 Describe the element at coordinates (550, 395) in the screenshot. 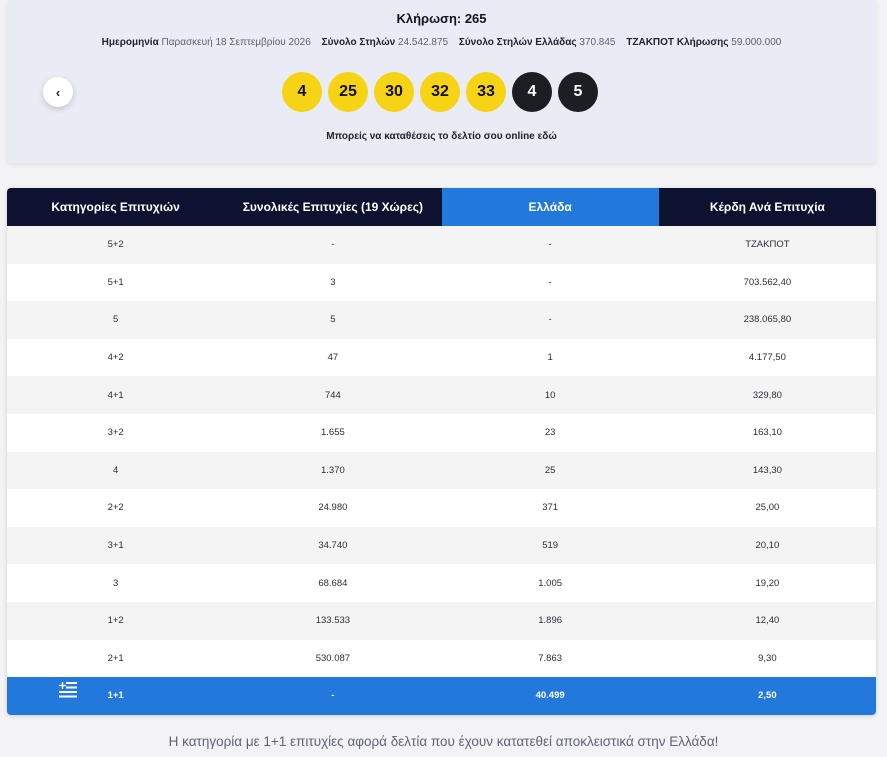

I see `cell-greece-winners: 10` at that location.